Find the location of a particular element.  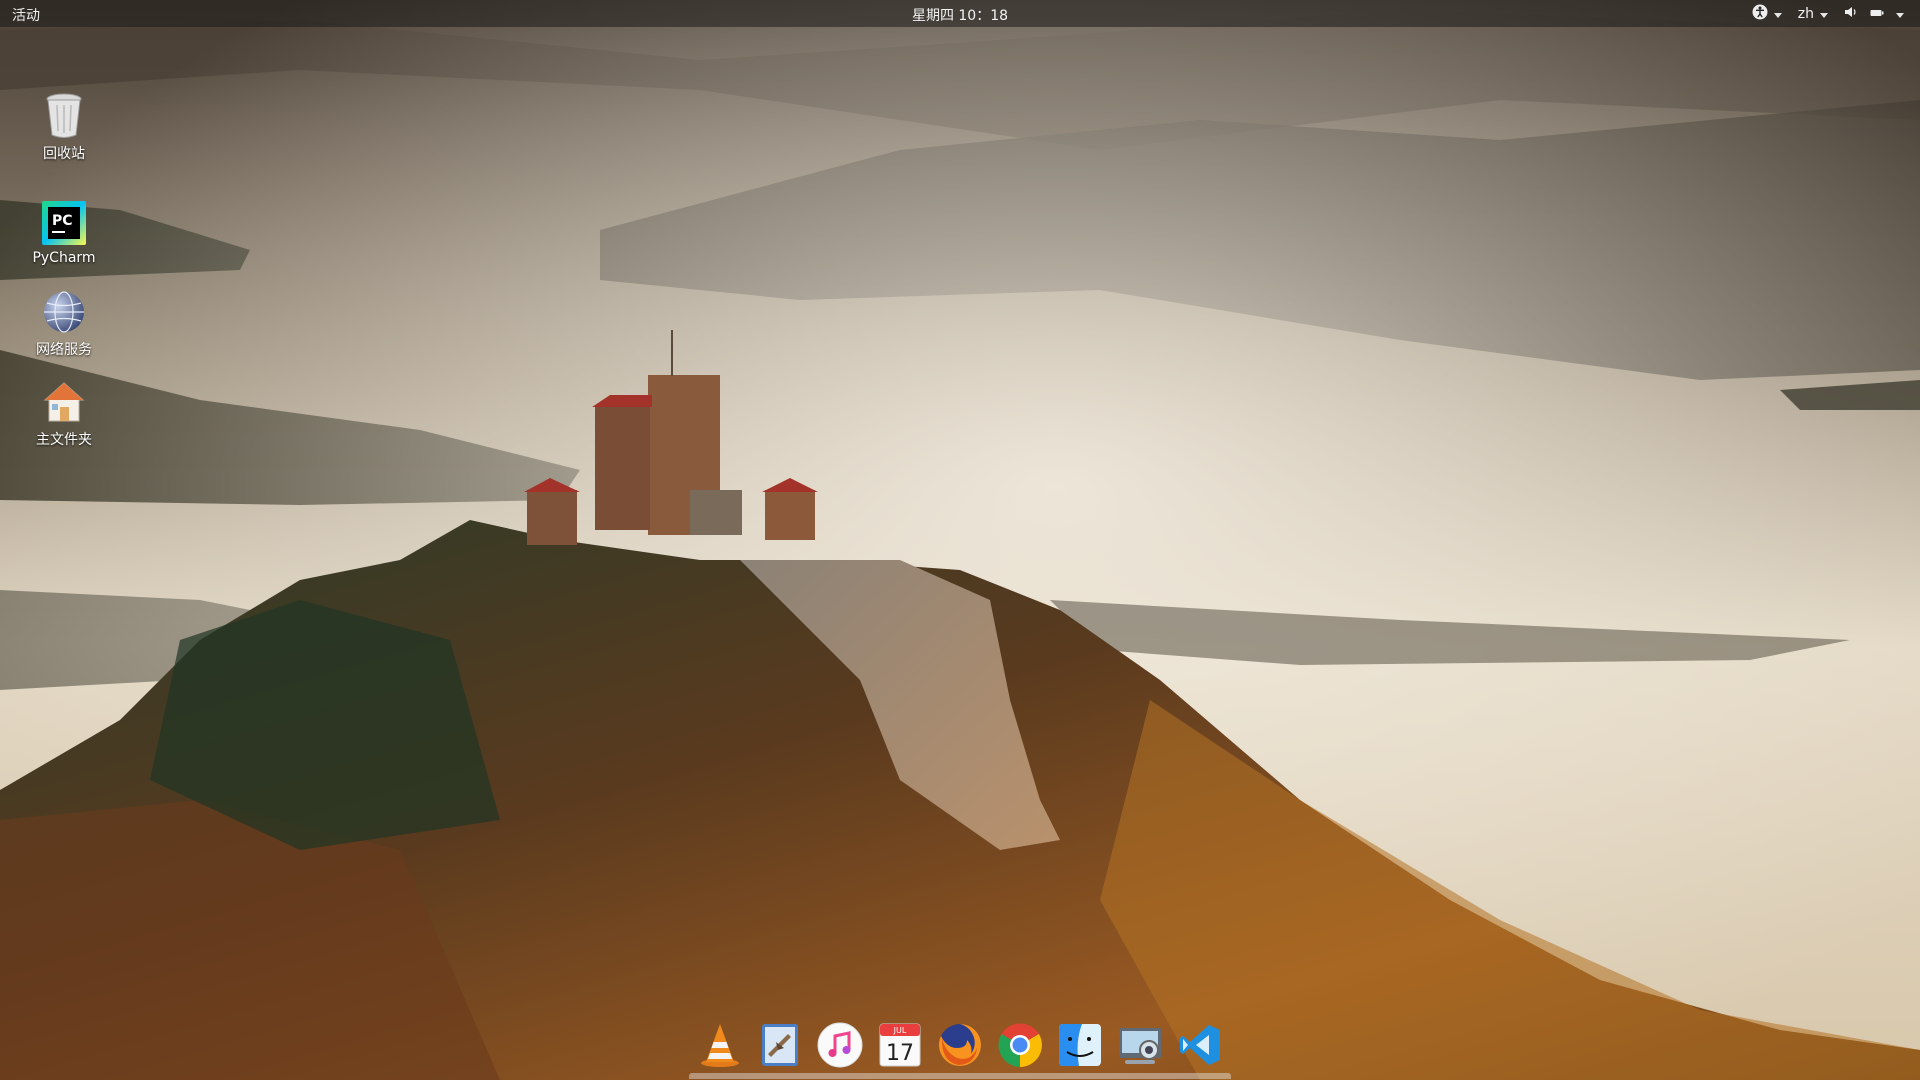

input-method-menu: zh is located at coordinates (1813, 14).